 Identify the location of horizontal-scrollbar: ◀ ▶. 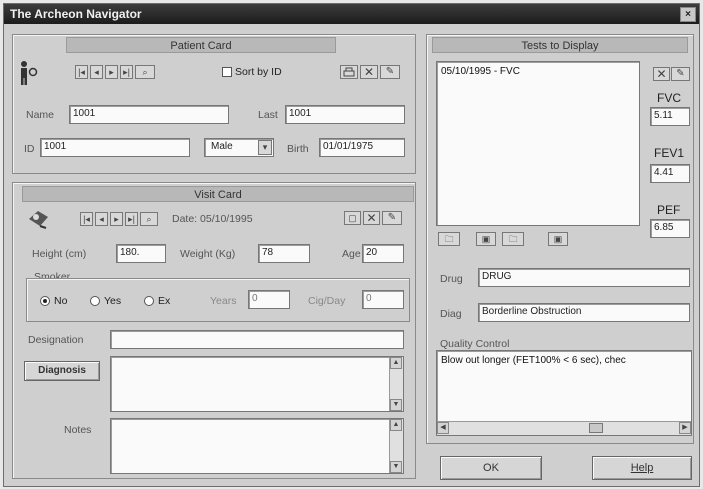
(564, 428).